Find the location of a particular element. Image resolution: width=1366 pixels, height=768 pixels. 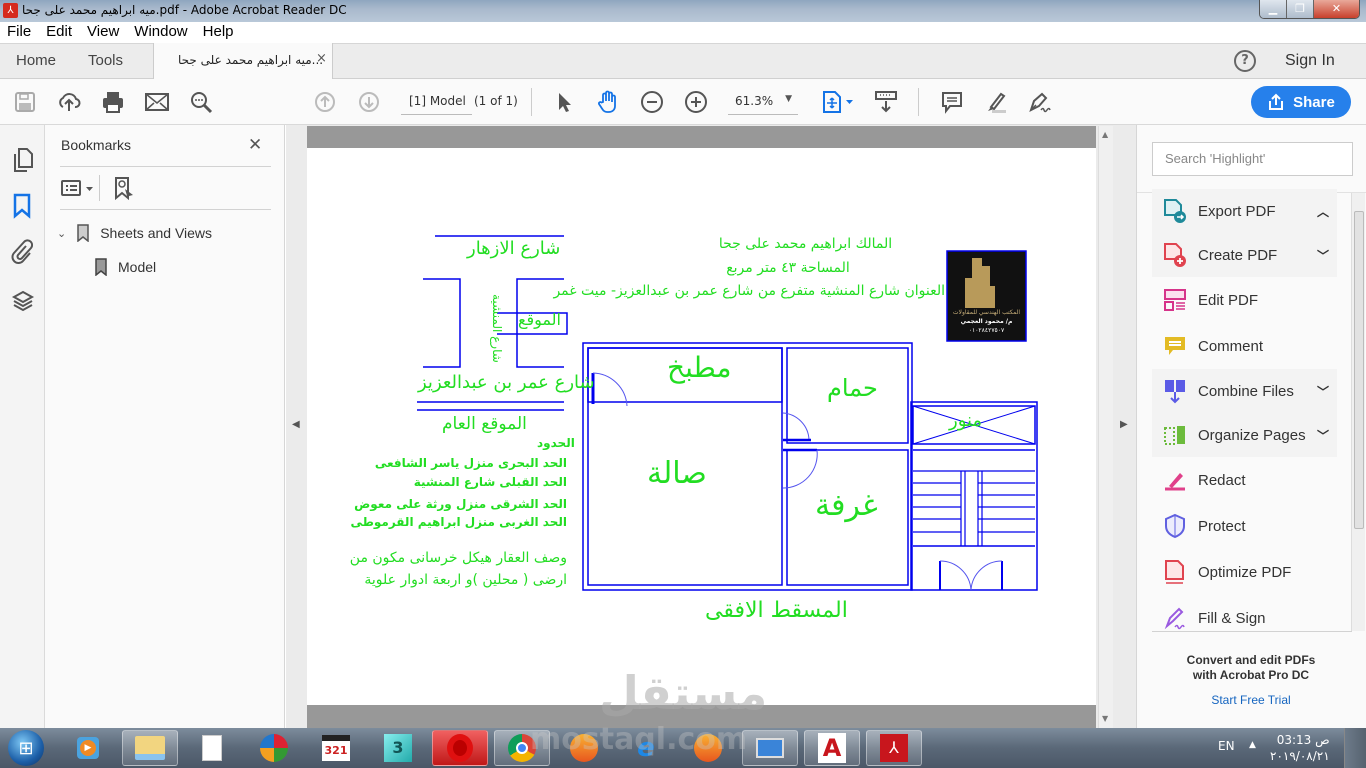

close-tab-icon: × is located at coordinates (321, 58).